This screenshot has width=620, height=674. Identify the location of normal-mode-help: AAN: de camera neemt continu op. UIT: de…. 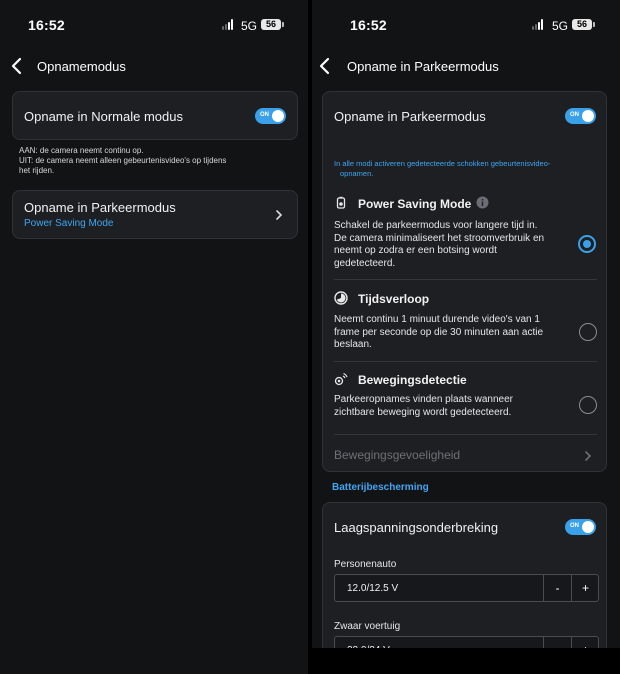
(122, 161).